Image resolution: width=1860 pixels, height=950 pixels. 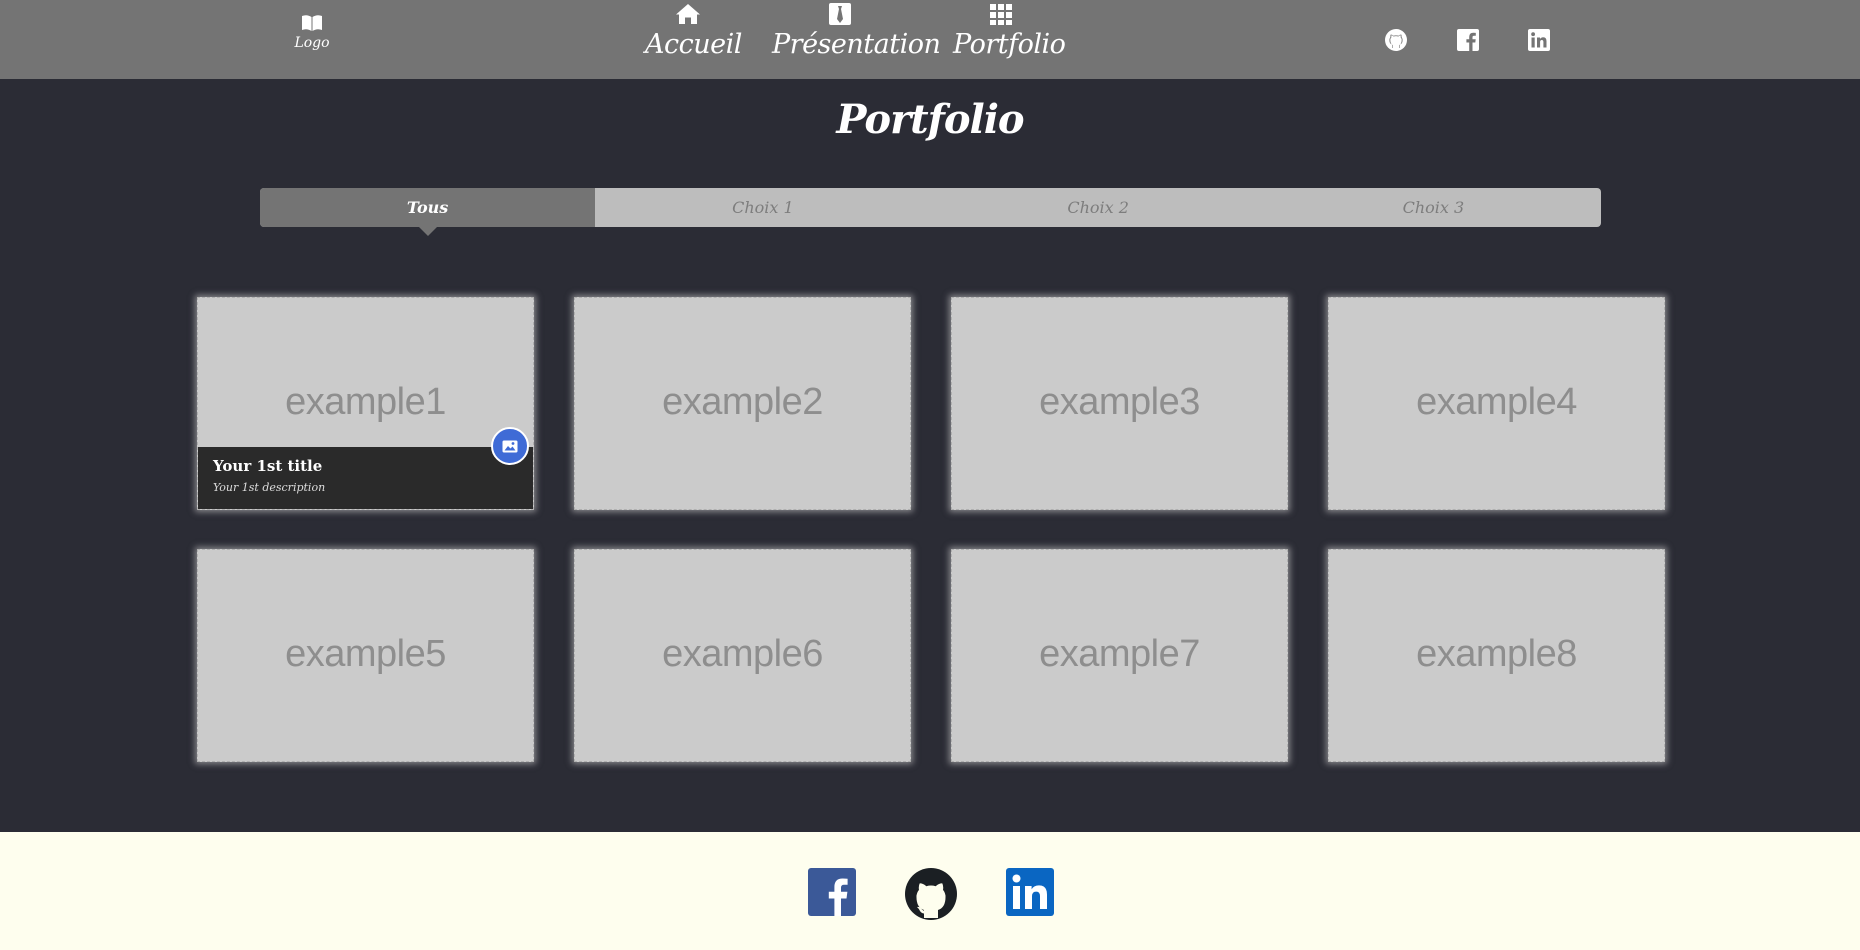 I want to click on card-label: example5, so click(x=365, y=654).